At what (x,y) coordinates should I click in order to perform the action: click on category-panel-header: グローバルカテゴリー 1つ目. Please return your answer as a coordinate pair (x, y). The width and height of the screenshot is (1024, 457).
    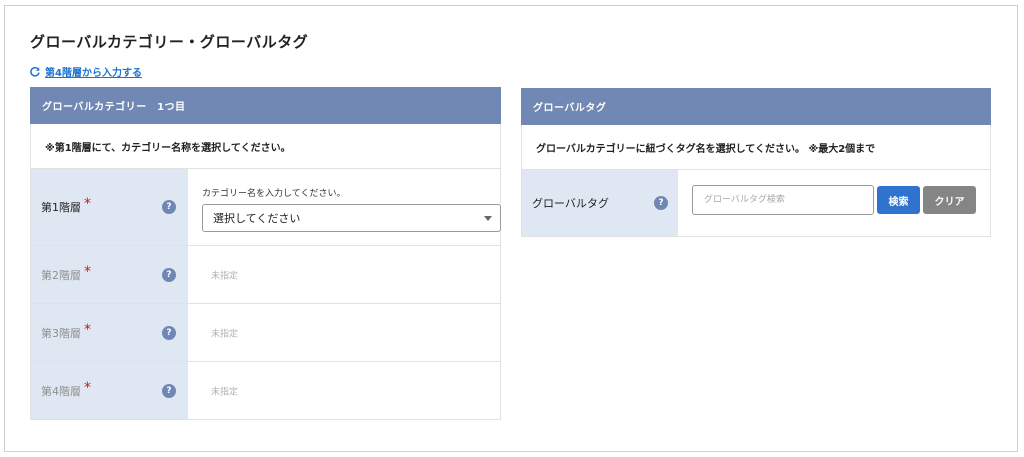
    Looking at the image, I should click on (265, 105).